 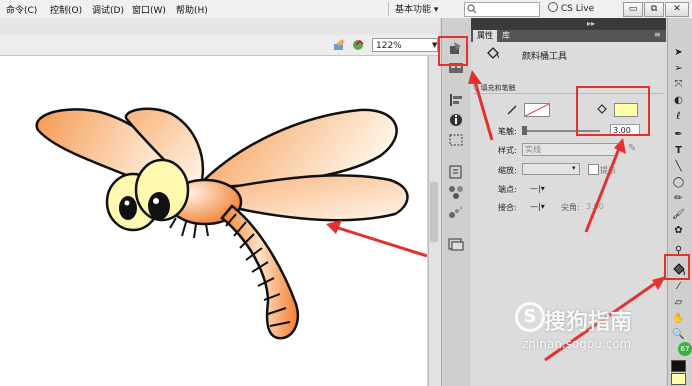 I want to click on notification-badge: 67, so click(x=685, y=349).